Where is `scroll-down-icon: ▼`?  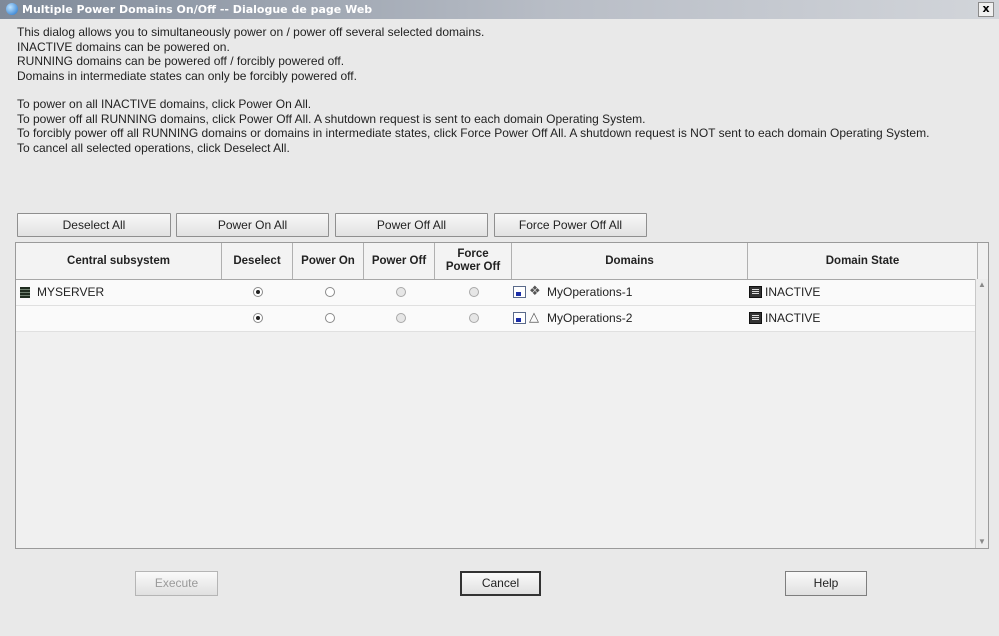 scroll-down-icon: ▼ is located at coordinates (982, 542).